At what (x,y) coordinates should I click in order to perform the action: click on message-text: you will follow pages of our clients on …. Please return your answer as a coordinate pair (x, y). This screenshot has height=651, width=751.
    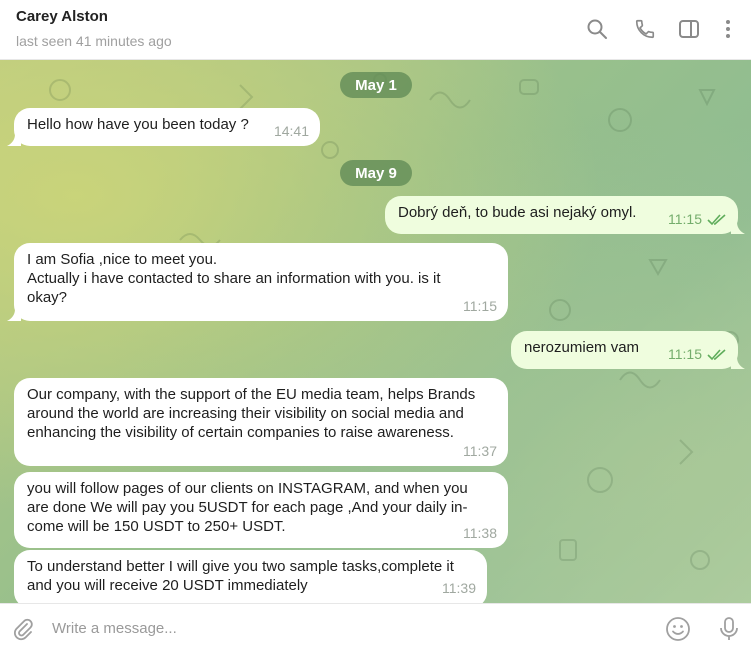
    Looking at the image, I should click on (247, 507).